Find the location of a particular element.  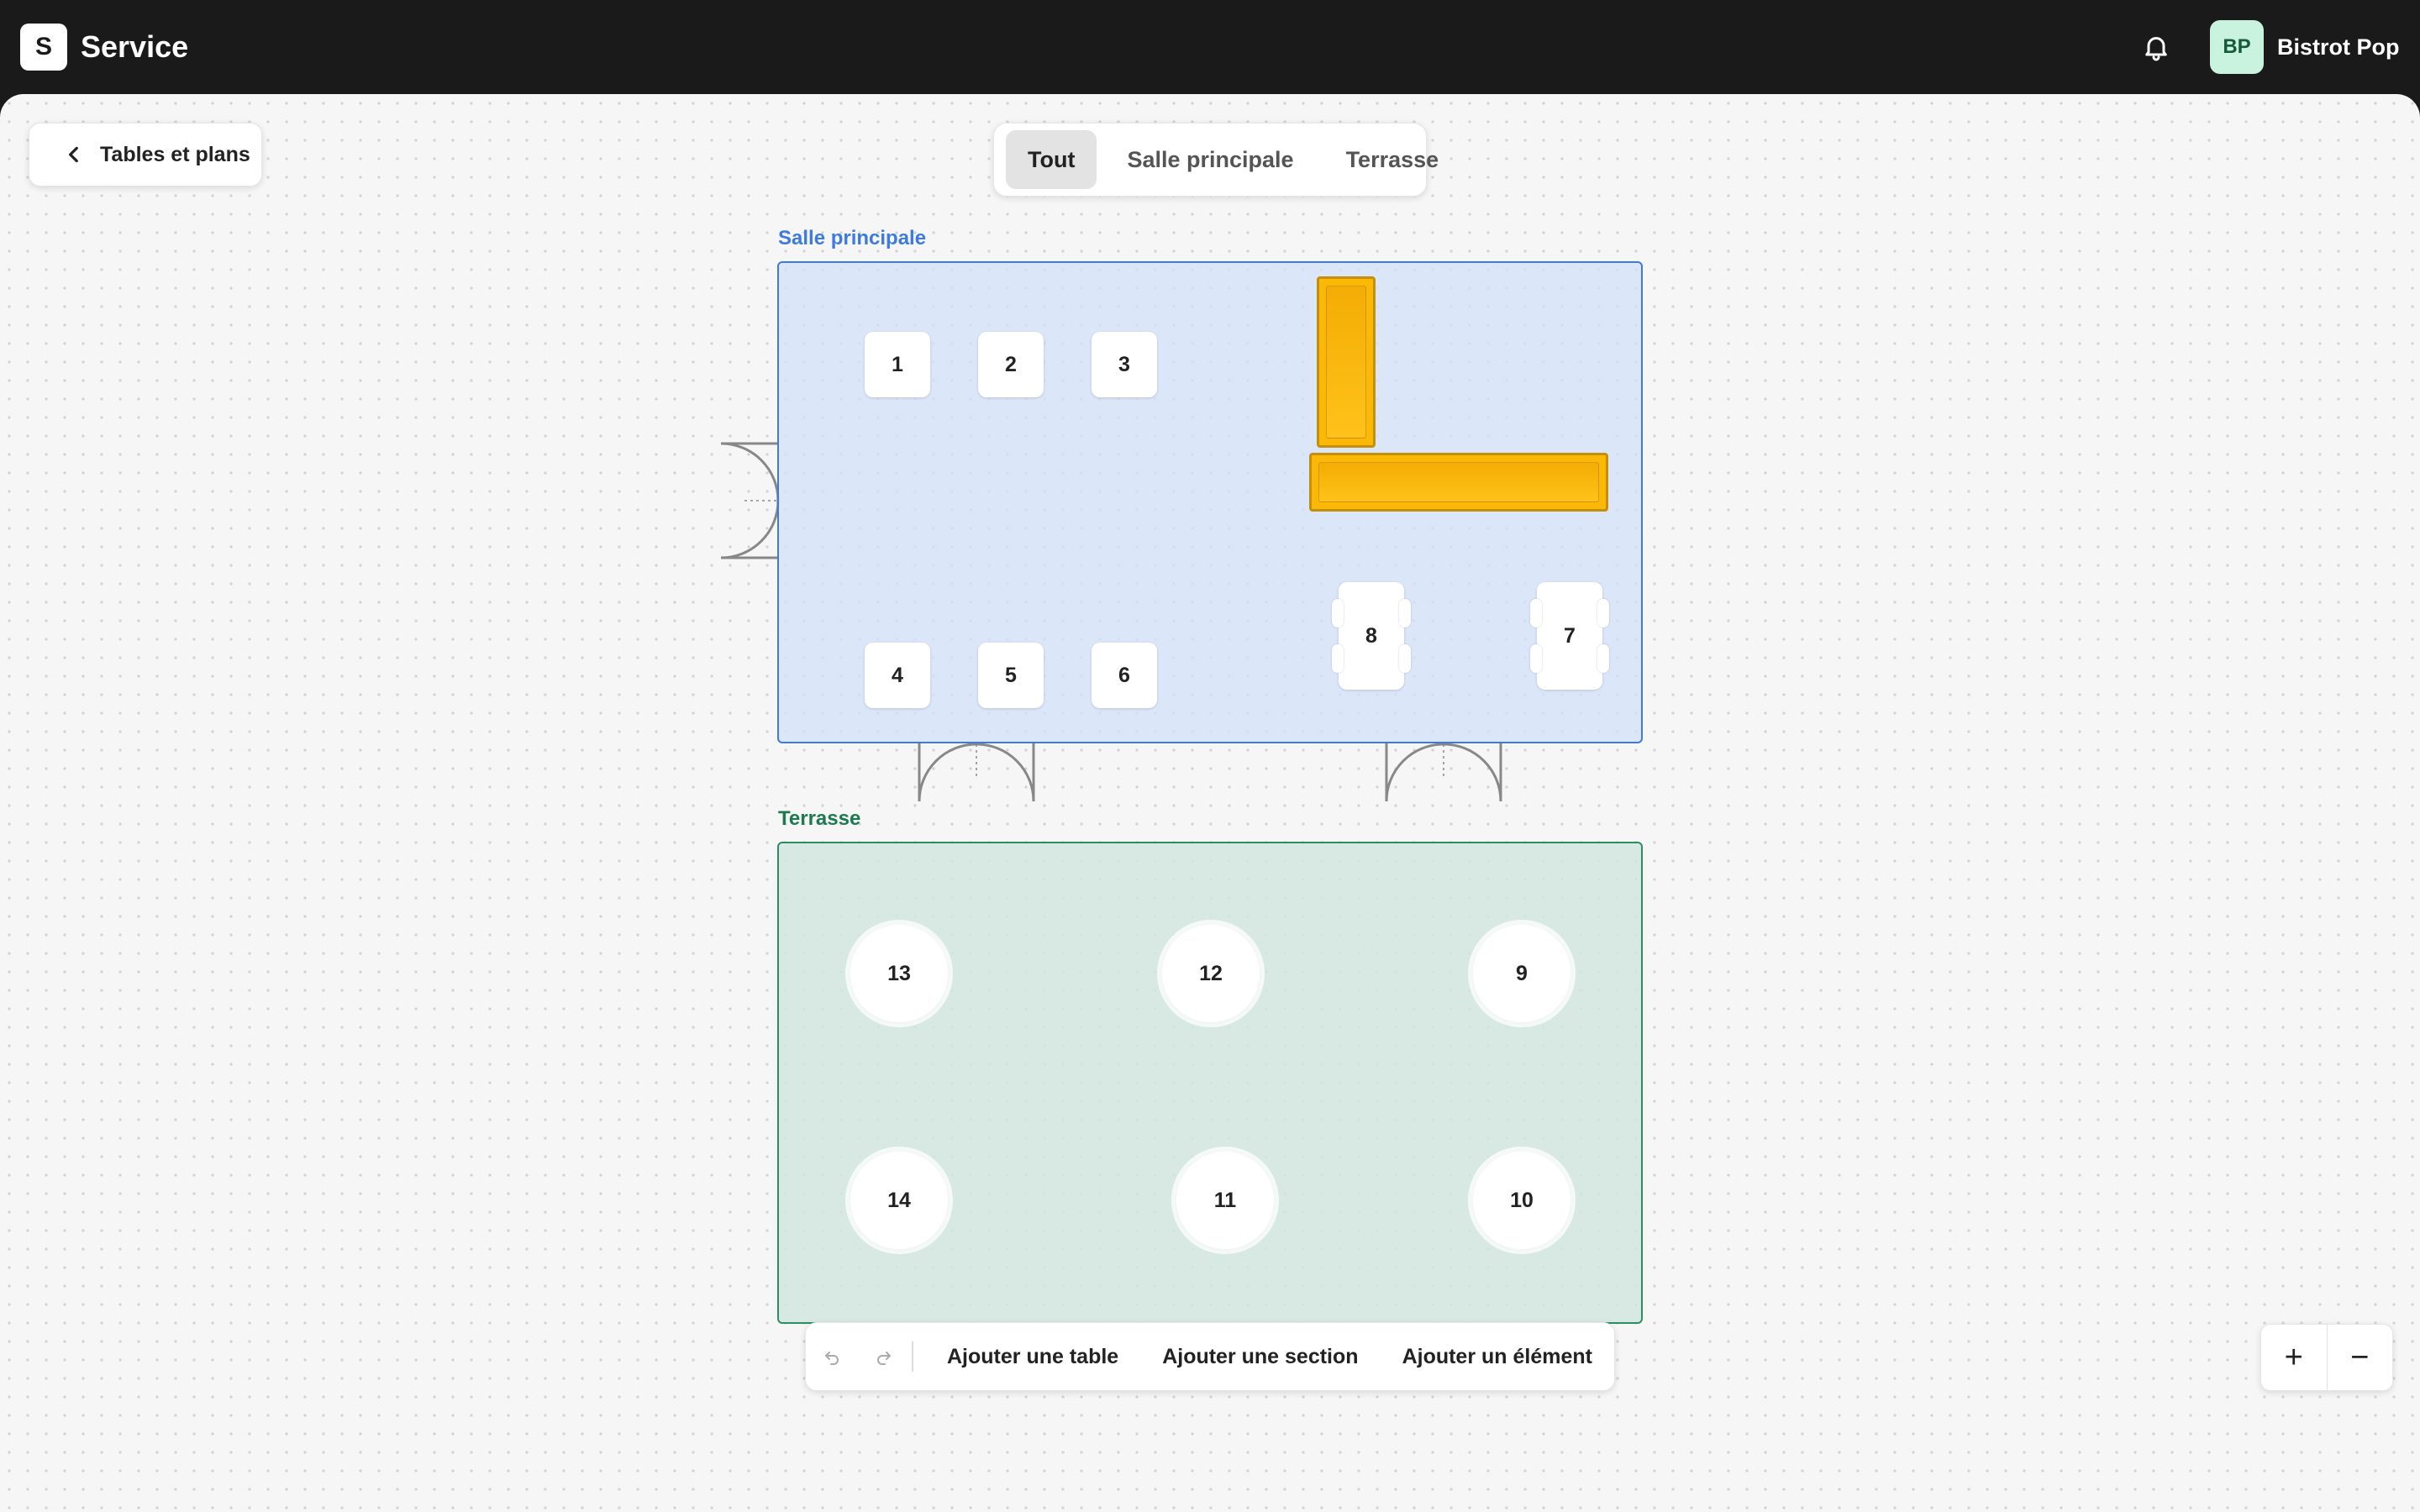

back-button-label: Tables et plans is located at coordinates (175, 154).